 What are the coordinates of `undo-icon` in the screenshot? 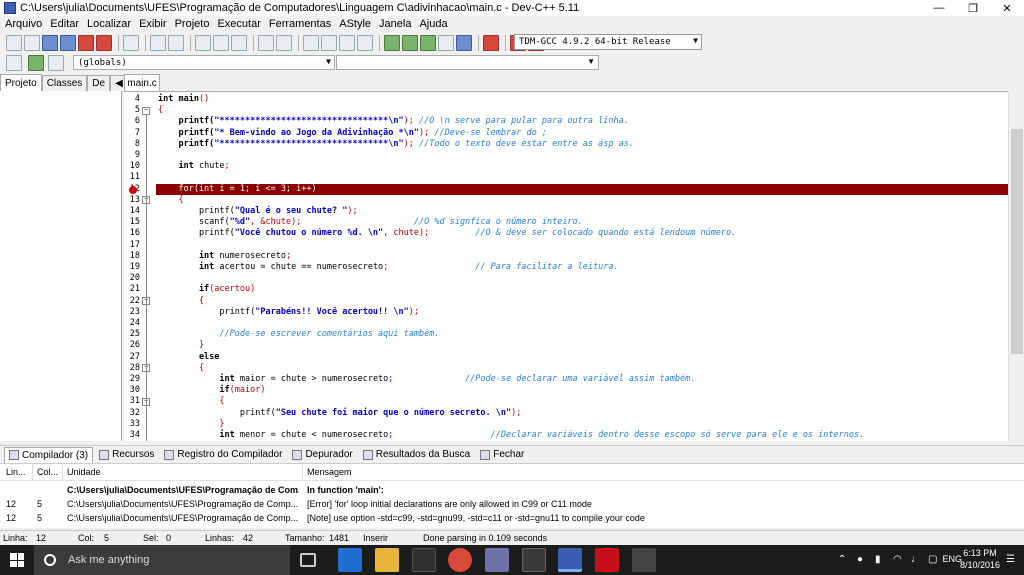 It's located at (158, 43).